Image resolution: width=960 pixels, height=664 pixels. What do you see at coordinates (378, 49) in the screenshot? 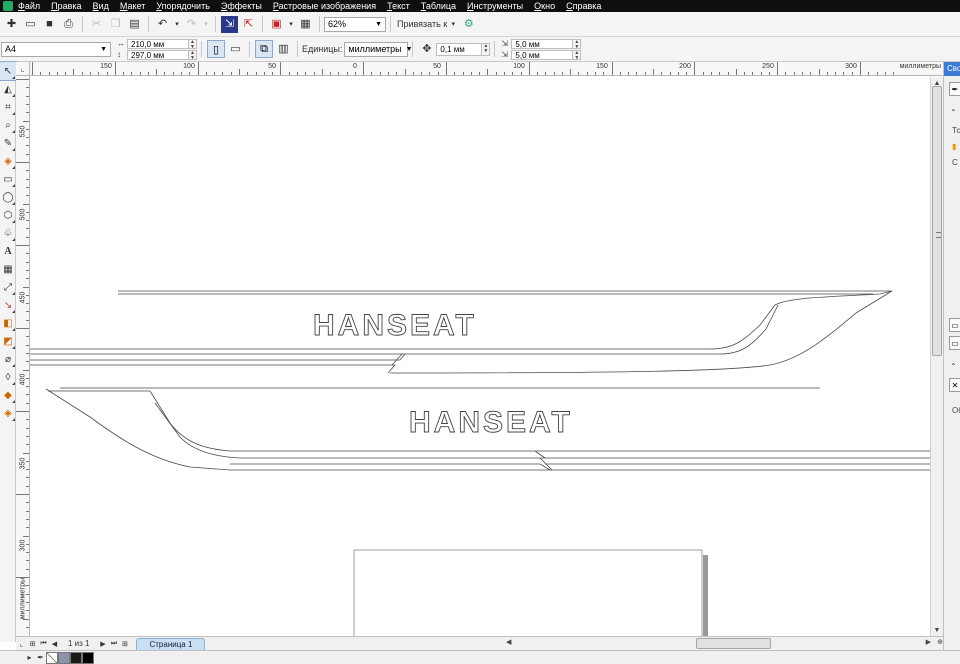
I see `units-dropdown: миллиметры ▼` at bounding box center [378, 49].